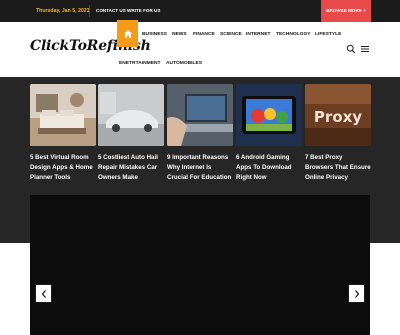 Image resolution: width=400 pixels, height=335 pixels. I want to click on home-icon, so click(127, 33).